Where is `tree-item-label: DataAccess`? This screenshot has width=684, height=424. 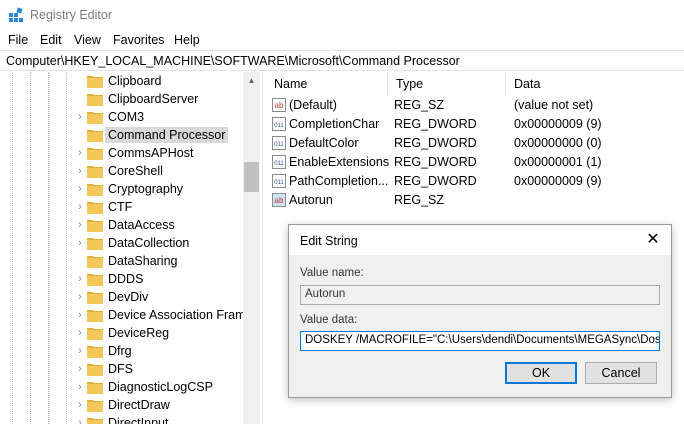 tree-item-label: DataAccess is located at coordinates (141, 225).